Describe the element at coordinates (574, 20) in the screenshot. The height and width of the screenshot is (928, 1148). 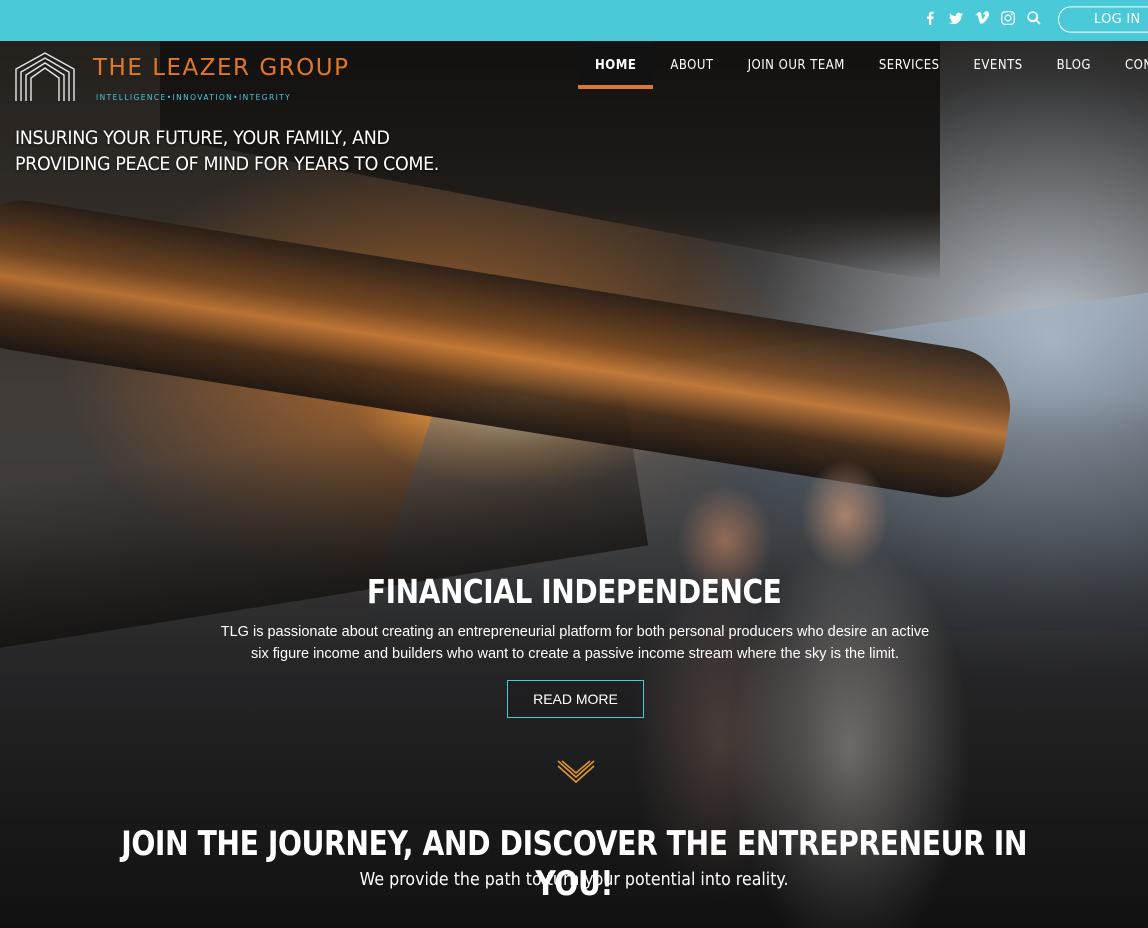
I see `top-utility-bar: LOG IN` at that location.